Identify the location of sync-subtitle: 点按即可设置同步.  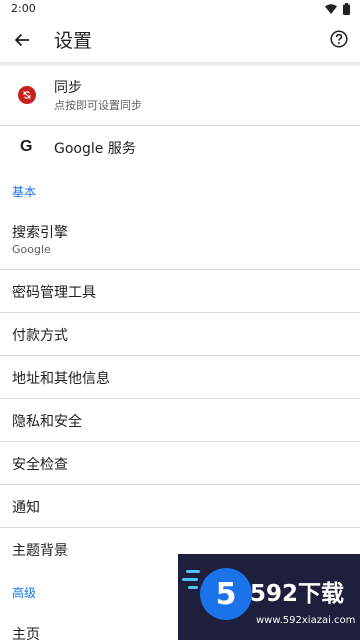
(98, 105).